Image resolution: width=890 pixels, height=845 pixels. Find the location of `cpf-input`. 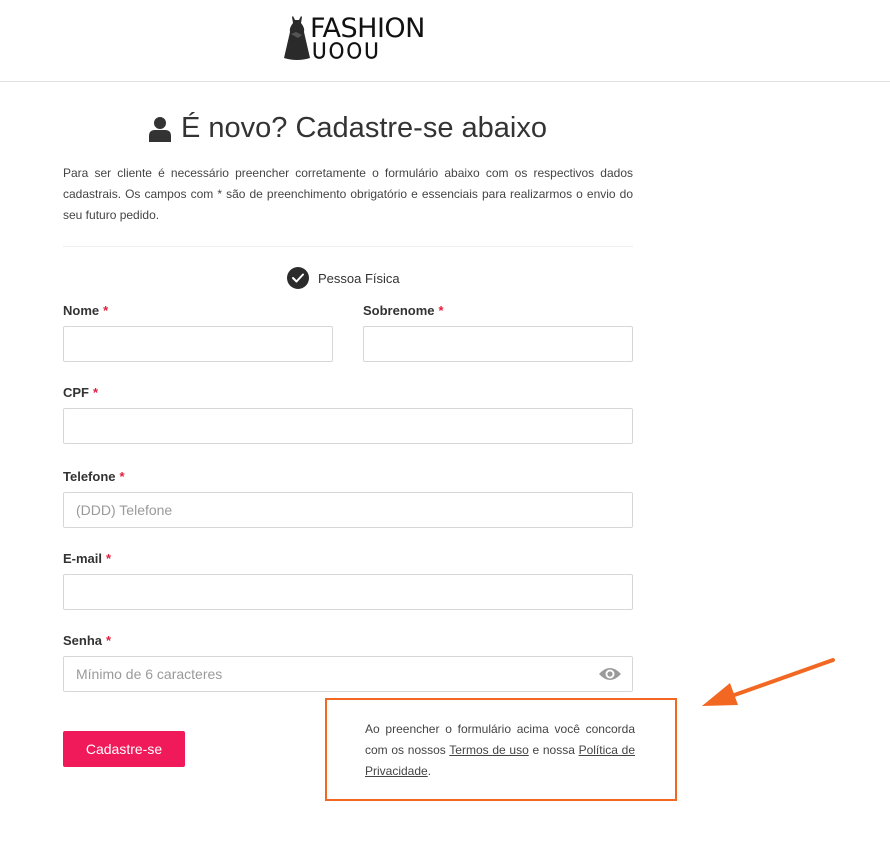

cpf-input is located at coordinates (348, 426).